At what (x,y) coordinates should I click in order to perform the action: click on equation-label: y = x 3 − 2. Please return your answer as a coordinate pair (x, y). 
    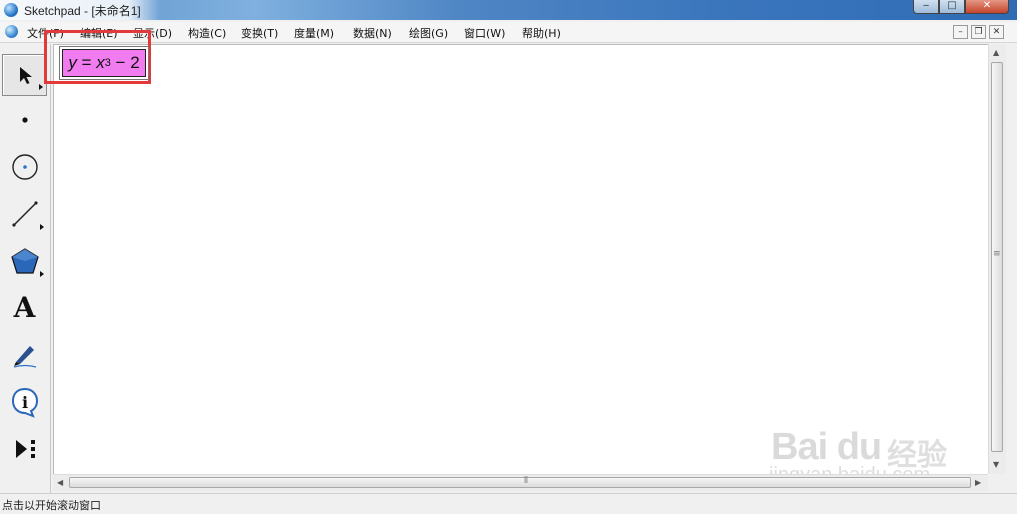
    Looking at the image, I should click on (104, 63).